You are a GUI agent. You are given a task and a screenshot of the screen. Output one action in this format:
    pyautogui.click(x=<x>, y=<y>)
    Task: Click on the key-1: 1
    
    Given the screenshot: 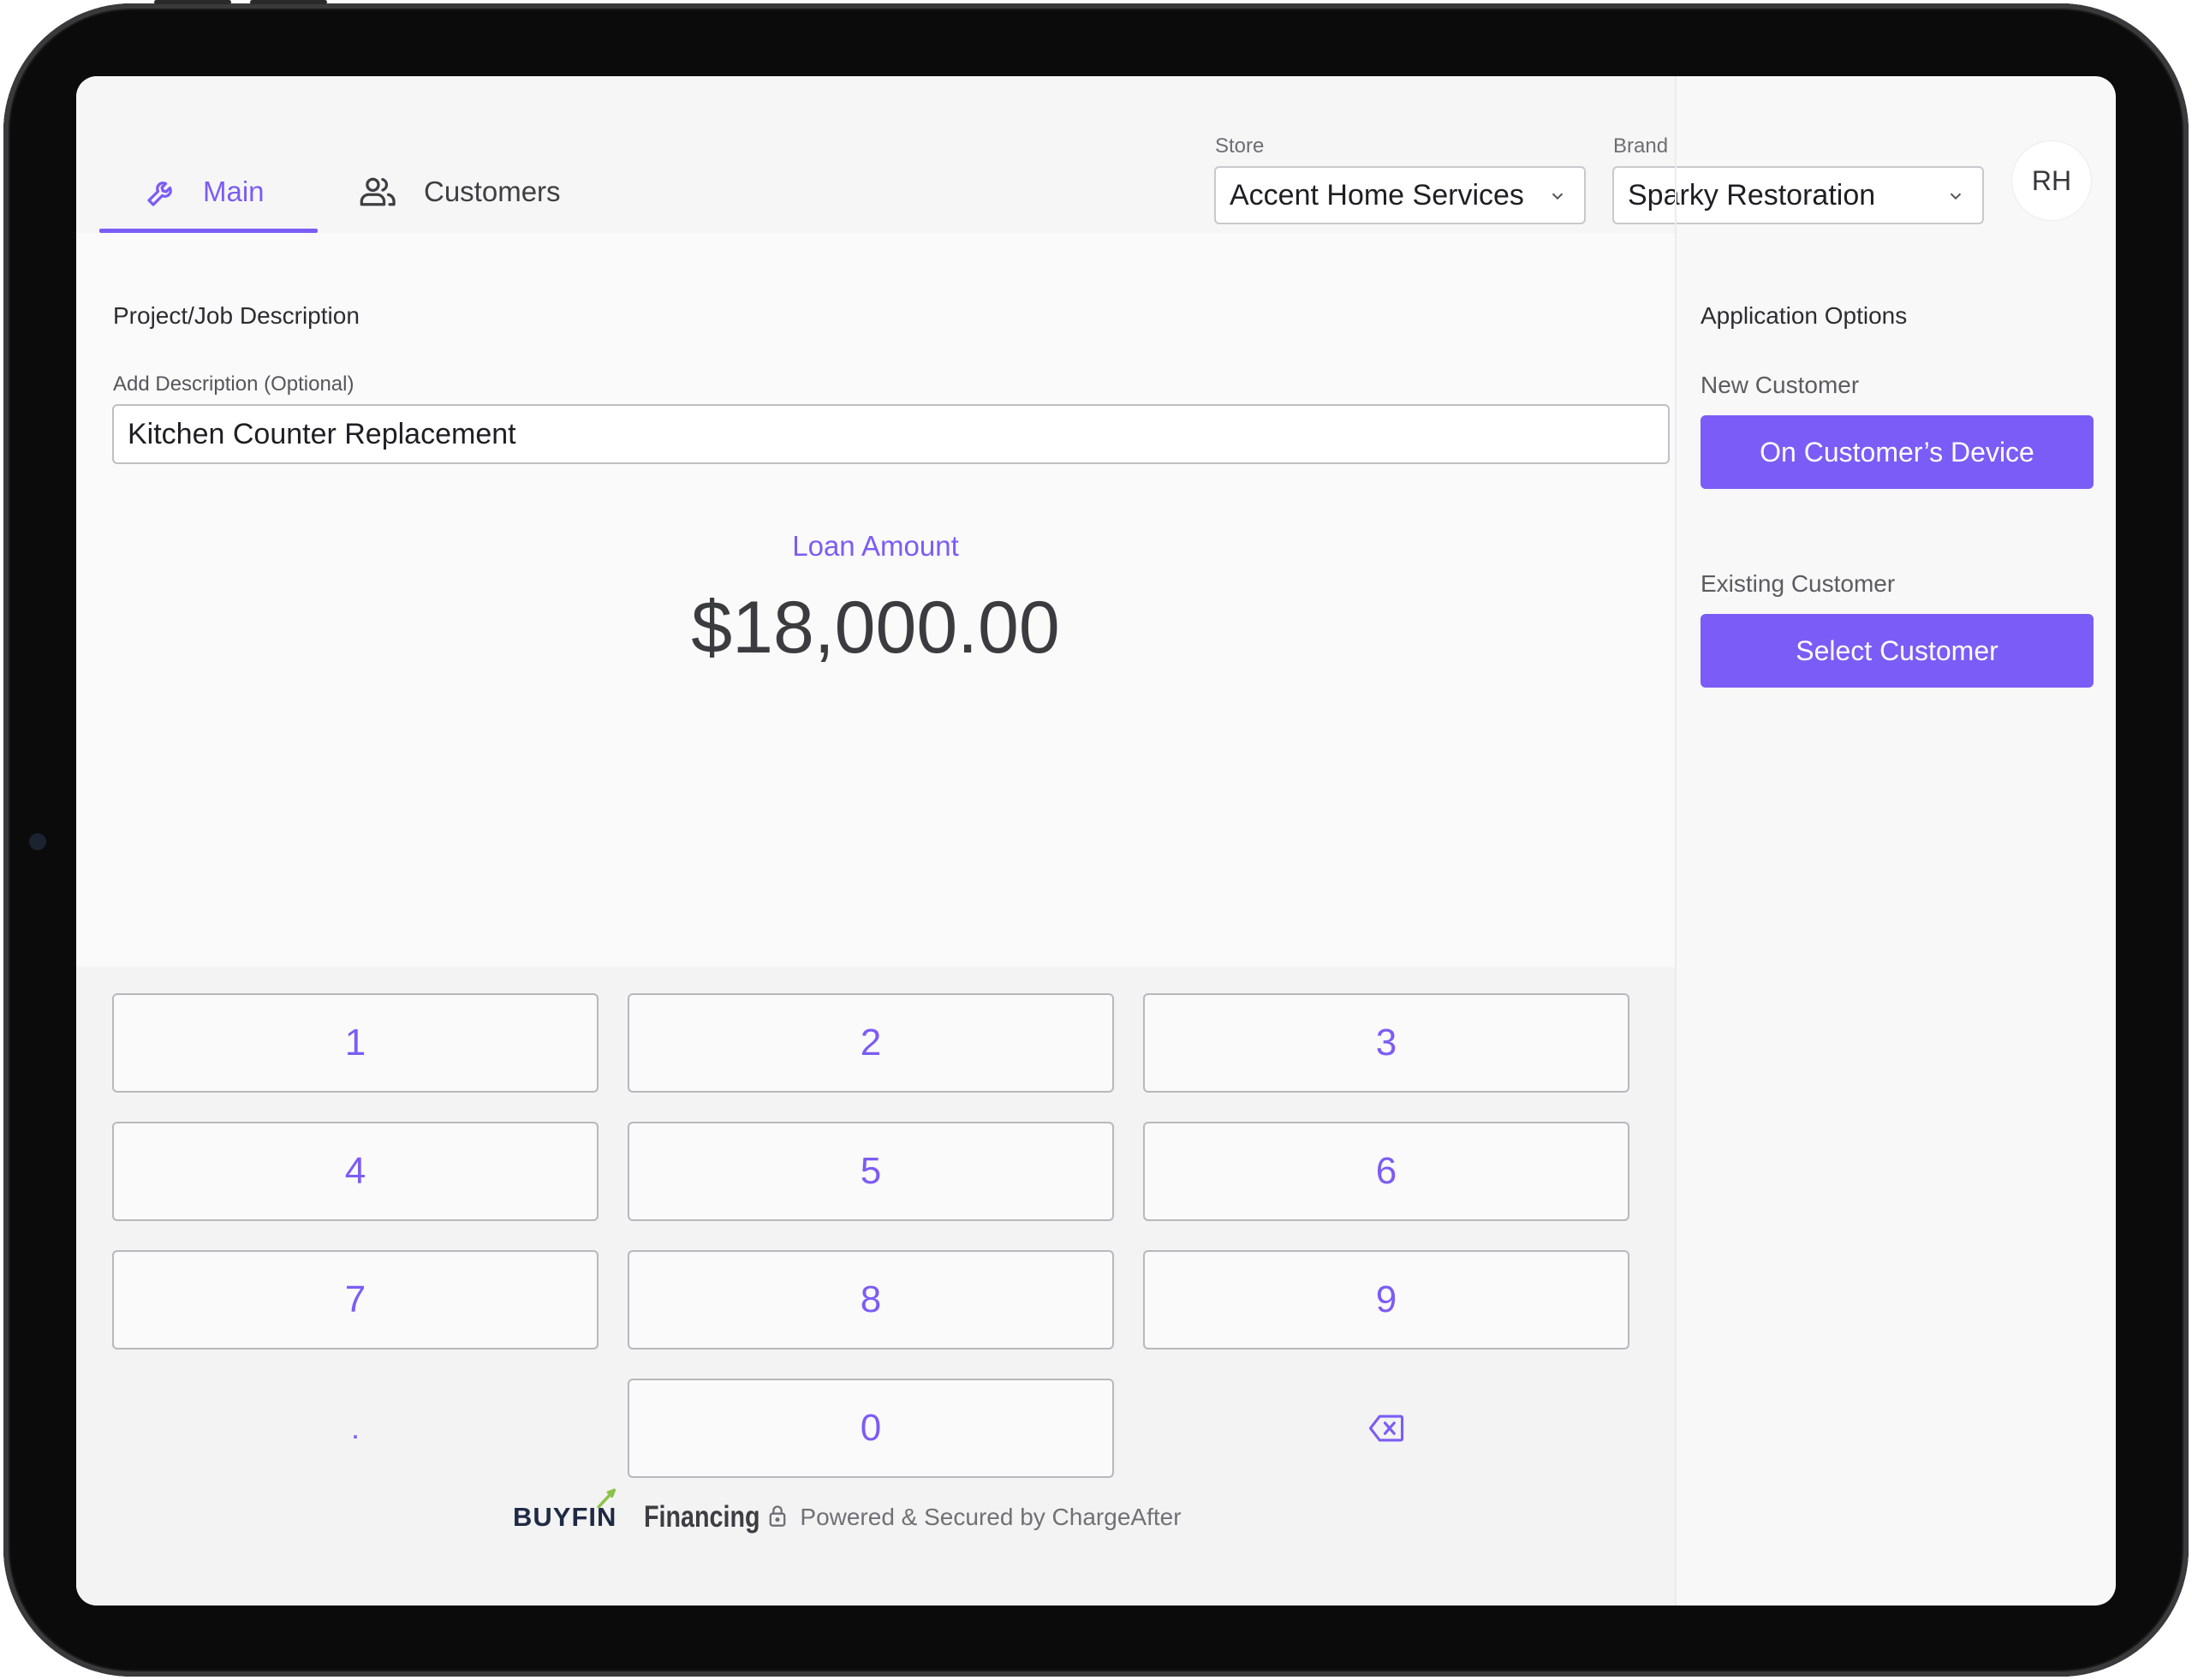 What is the action you would take?
    pyautogui.click(x=355, y=1043)
    